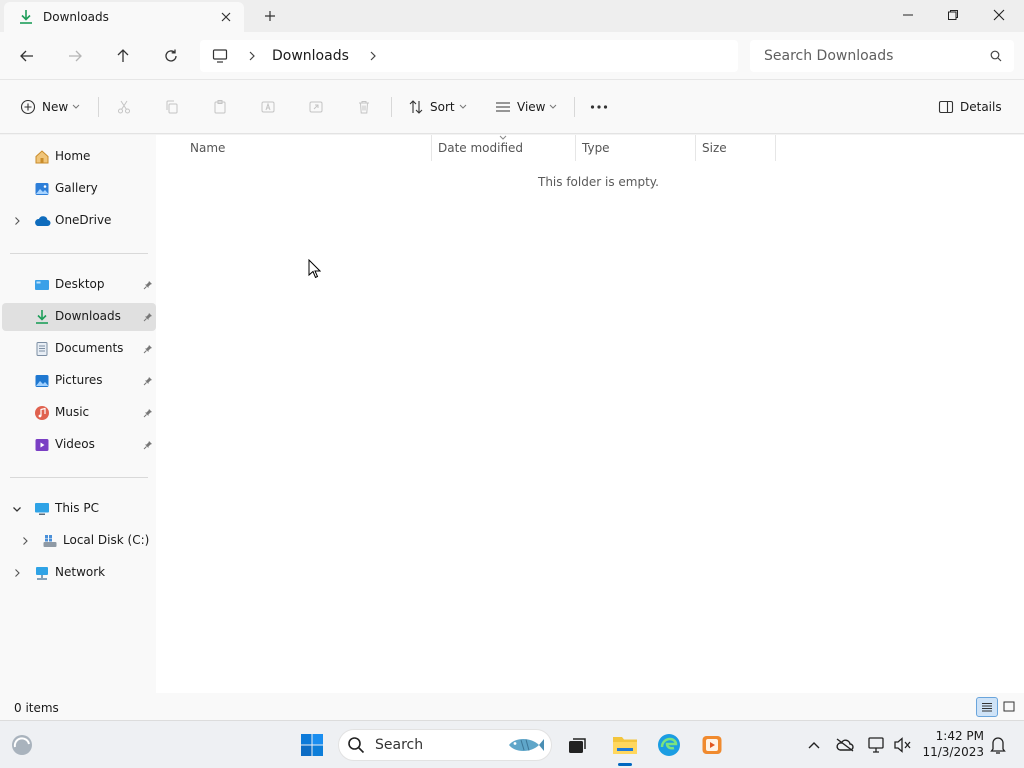  Describe the element at coordinates (736, 148) in the screenshot. I see `column-header-size: Size` at that location.